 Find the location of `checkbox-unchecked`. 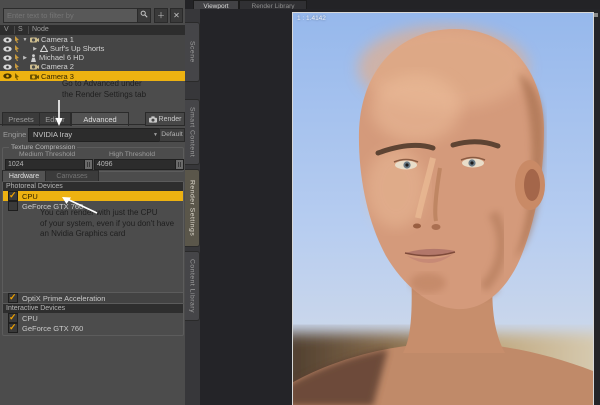

checkbox-unchecked is located at coordinates (13, 206).